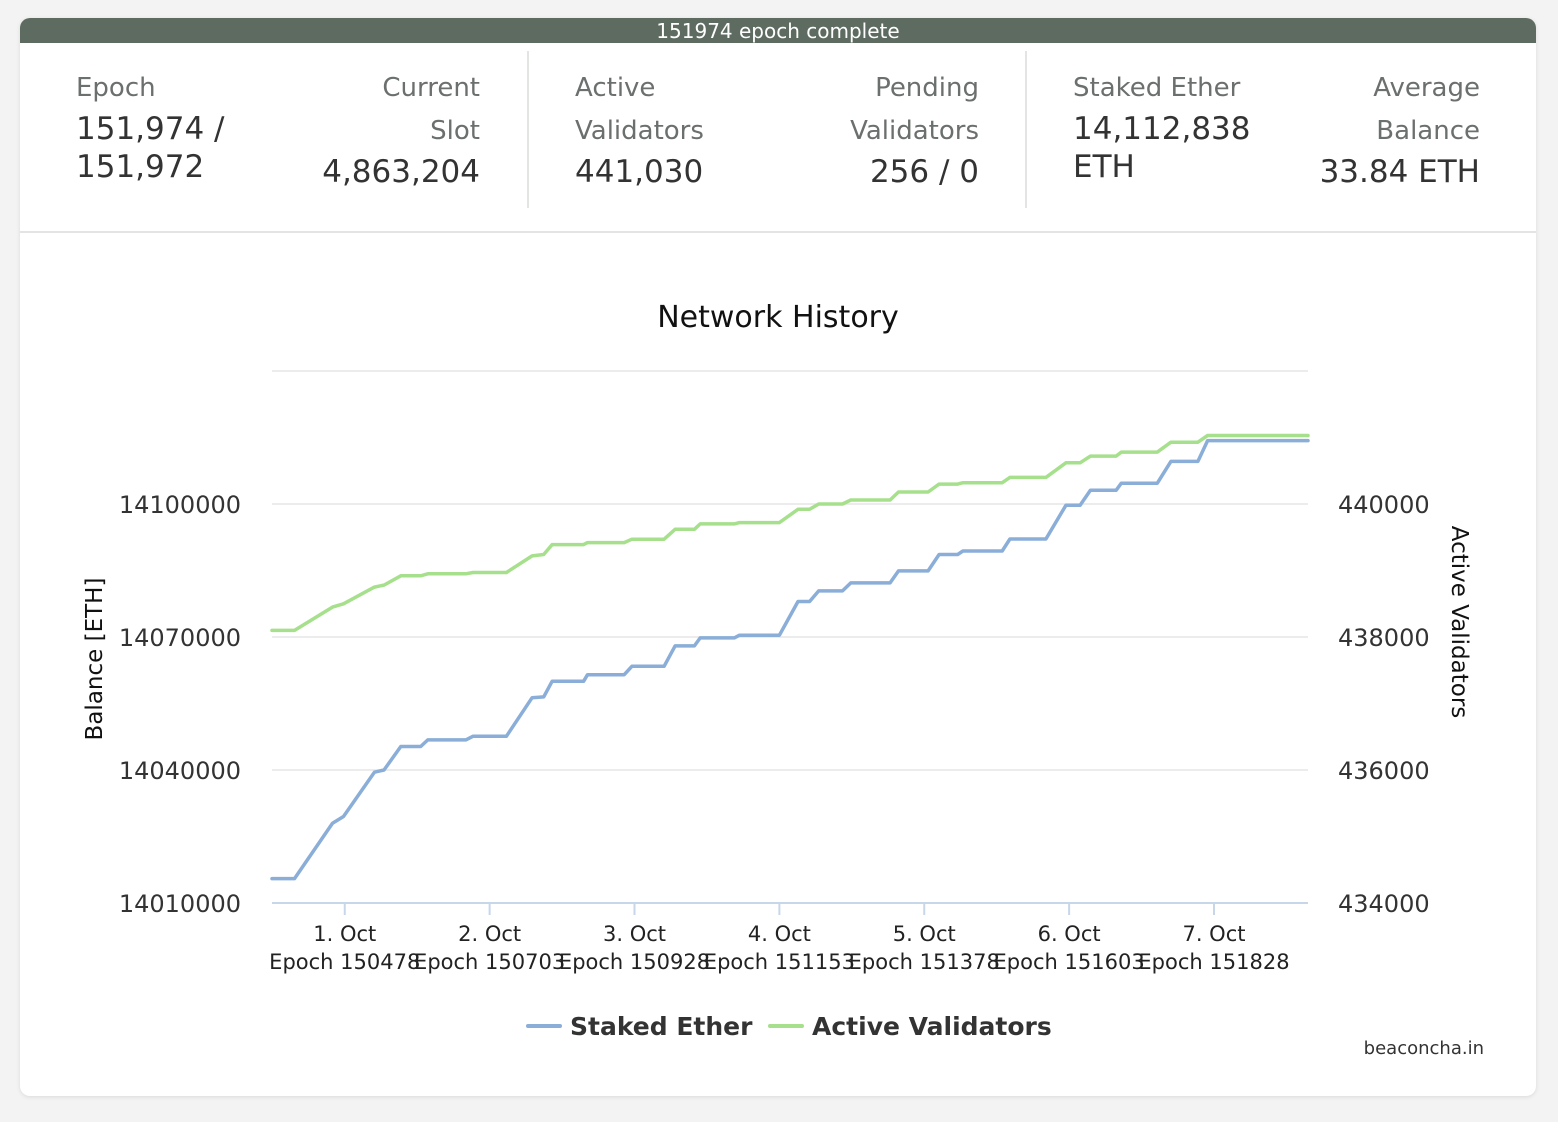  What do you see at coordinates (1384, 904) in the screenshot?
I see `y-right-tick-label: 434000` at bounding box center [1384, 904].